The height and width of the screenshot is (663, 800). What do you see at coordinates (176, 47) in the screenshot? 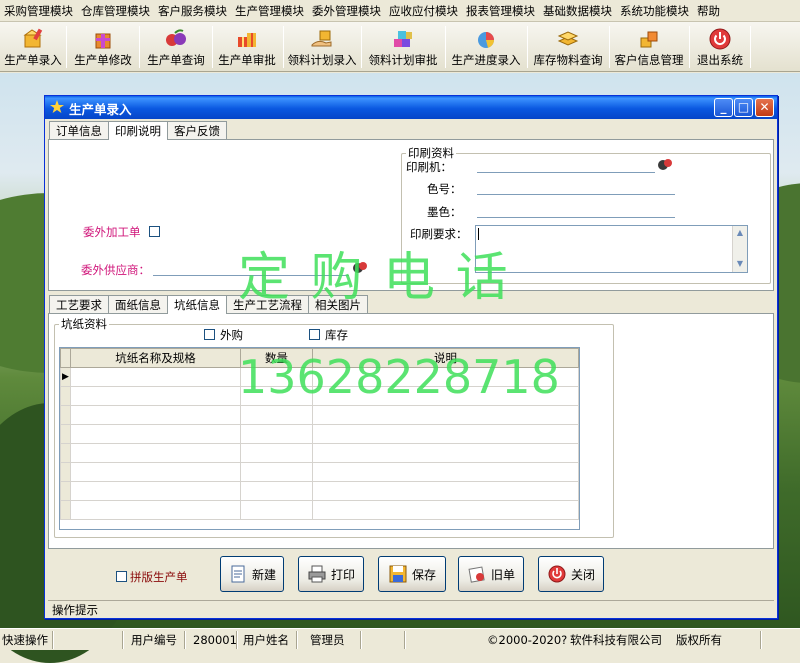
I see `toolbar-order-query-button: 生产单查询` at bounding box center [176, 47].